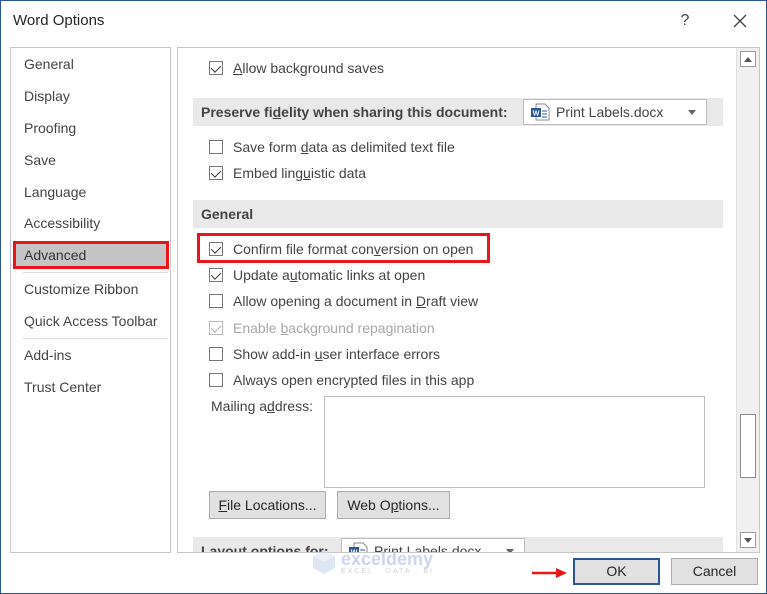 The width and height of the screenshot is (767, 594). What do you see at coordinates (91, 192) in the screenshot?
I see `sidebar-item-language: Language` at bounding box center [91, 192].